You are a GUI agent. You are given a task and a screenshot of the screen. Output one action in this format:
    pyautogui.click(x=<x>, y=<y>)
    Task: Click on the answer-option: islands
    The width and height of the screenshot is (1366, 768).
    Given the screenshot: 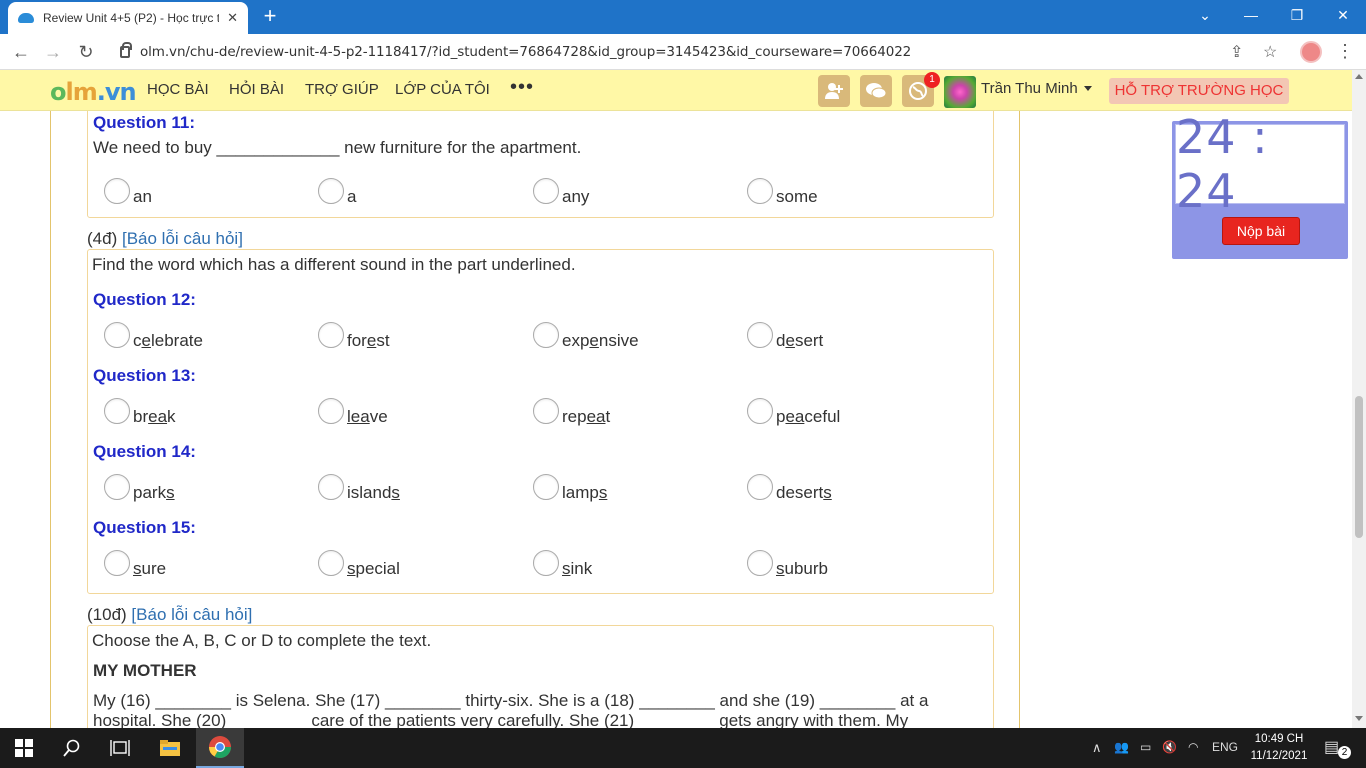 What is the action you would take?
    pyautogui.click(x=359, y=488)
    